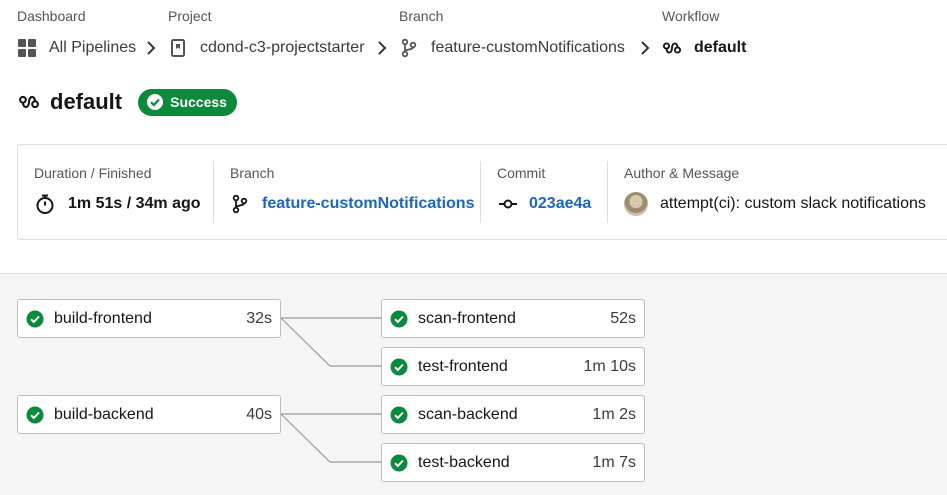  I want to click on commit-message: attempt(ci): custom slack notifications, so click(793, 203).